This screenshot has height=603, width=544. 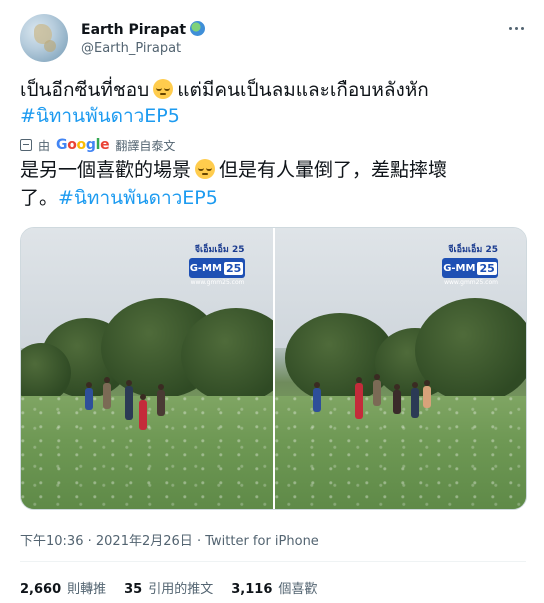 What do you see at coordinates (181, 589) in the screenshot?
I see `quotes-label: 引用的推文` at bounding box center [181, 589].